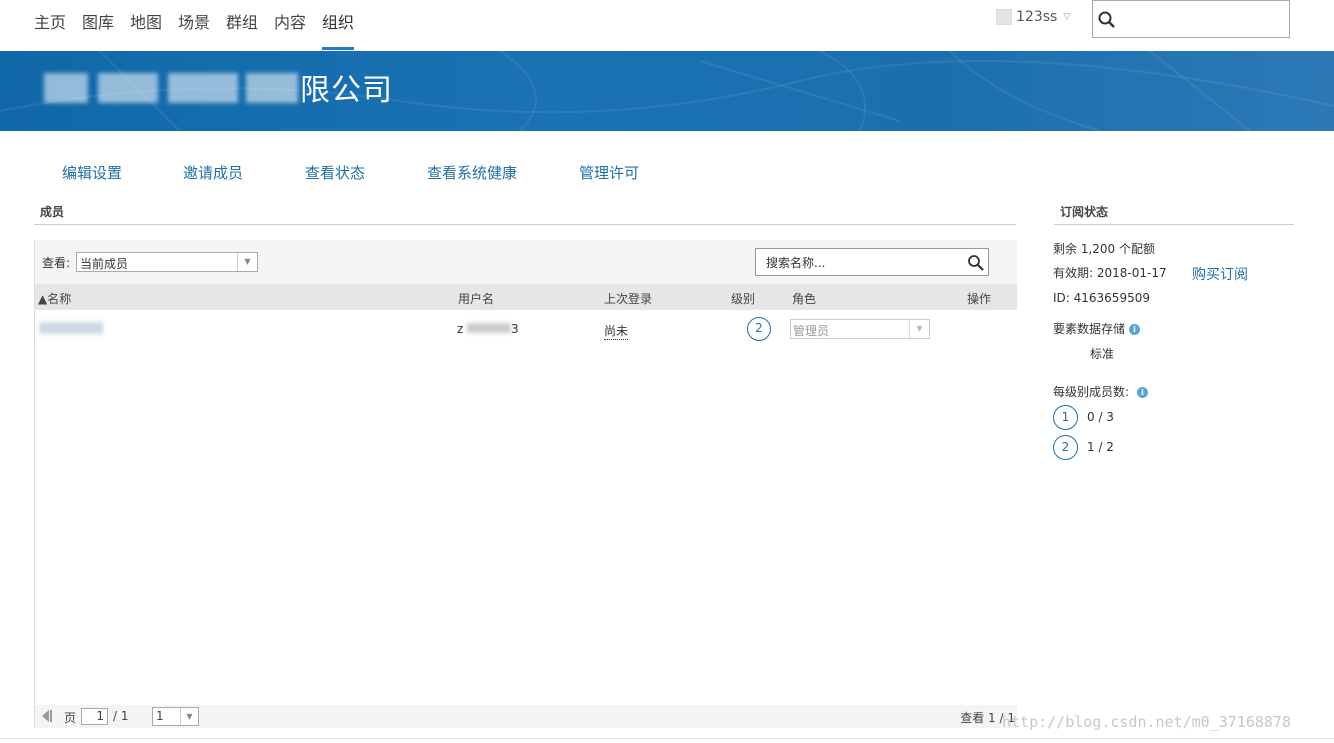  What do you see at coordinates (811, 331) in the screenshot?
I see `role-value: 管理员` at bounding box center [811, 331].